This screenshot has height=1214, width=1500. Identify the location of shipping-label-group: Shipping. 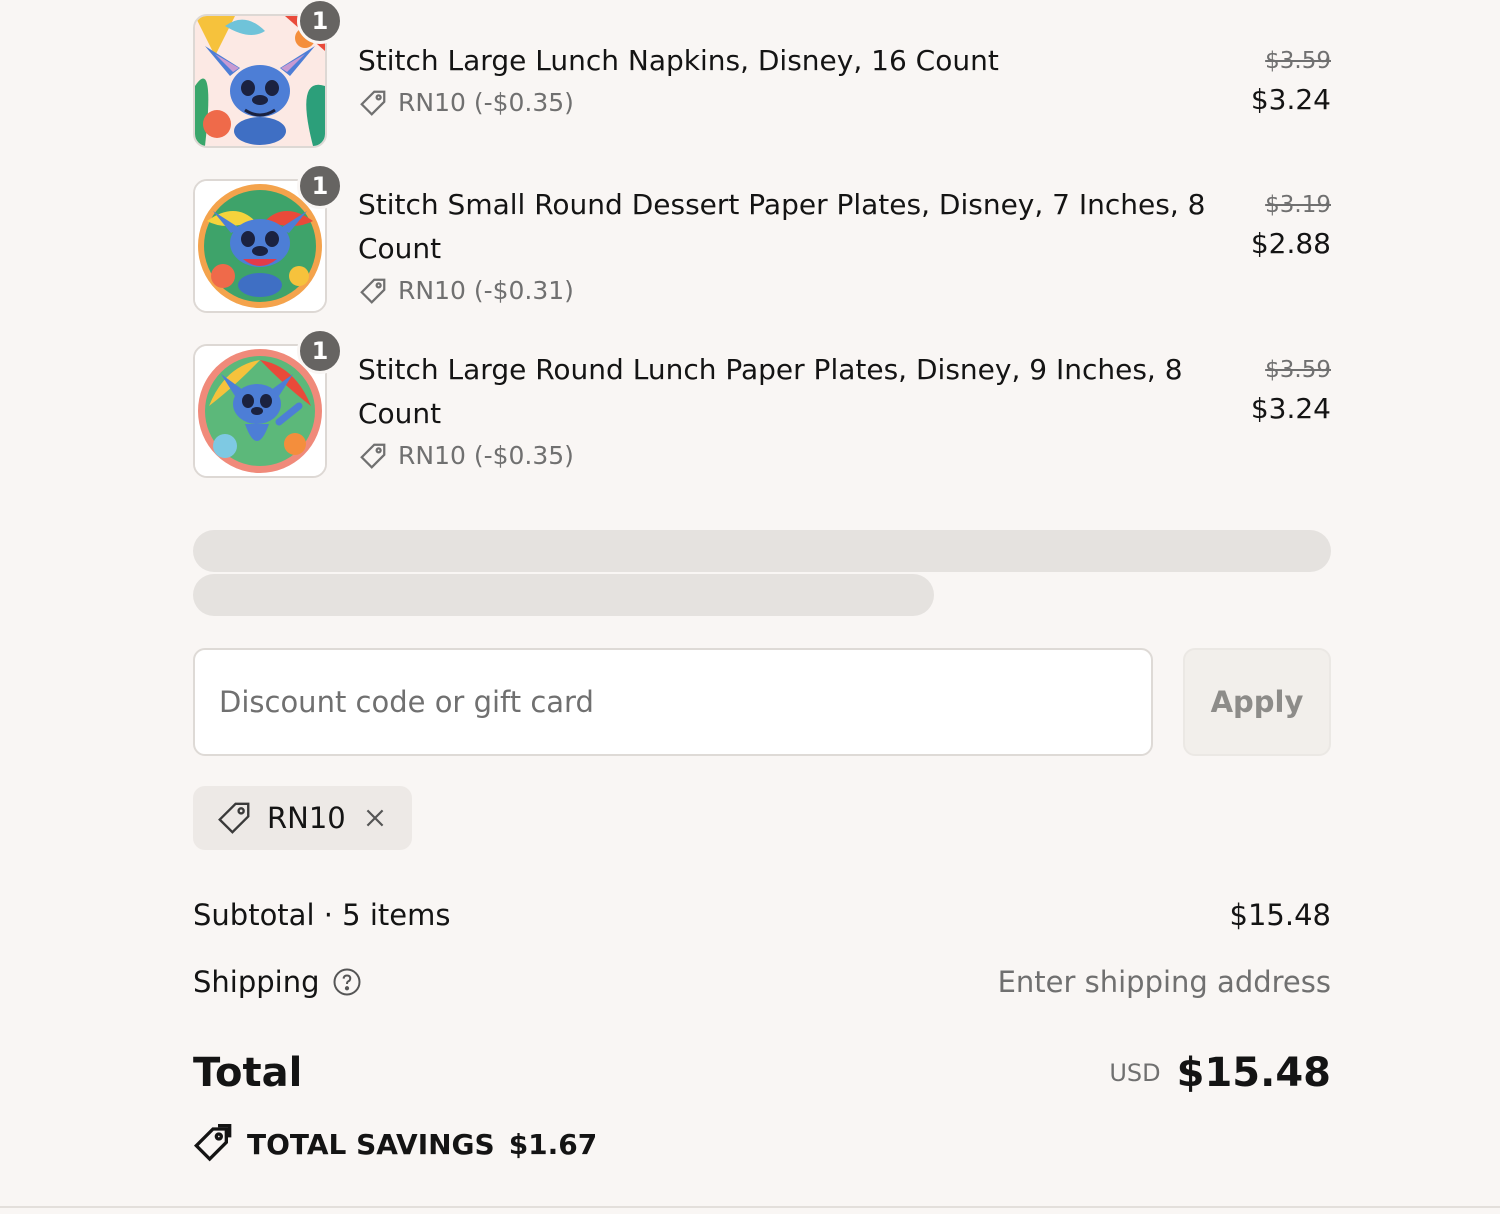
(277, 982).